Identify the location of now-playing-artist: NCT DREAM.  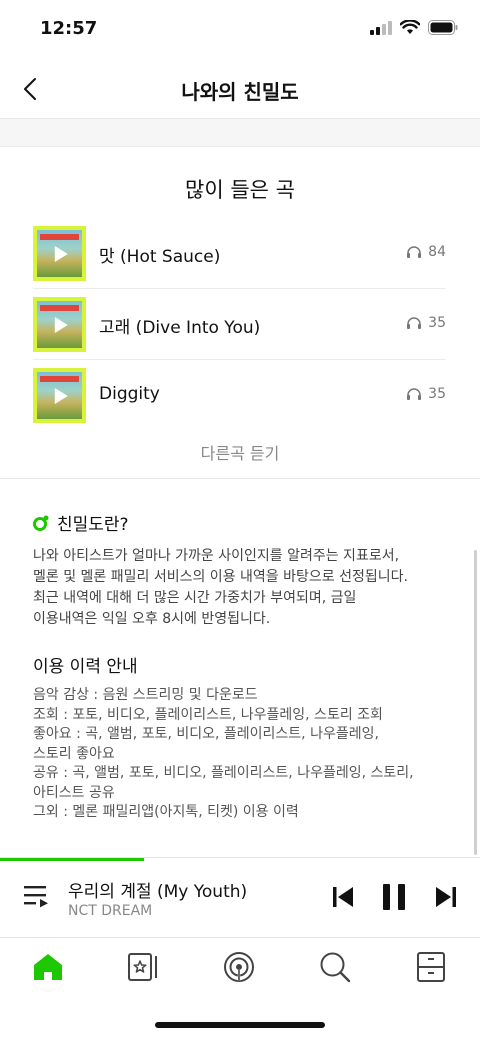
(110, 911).